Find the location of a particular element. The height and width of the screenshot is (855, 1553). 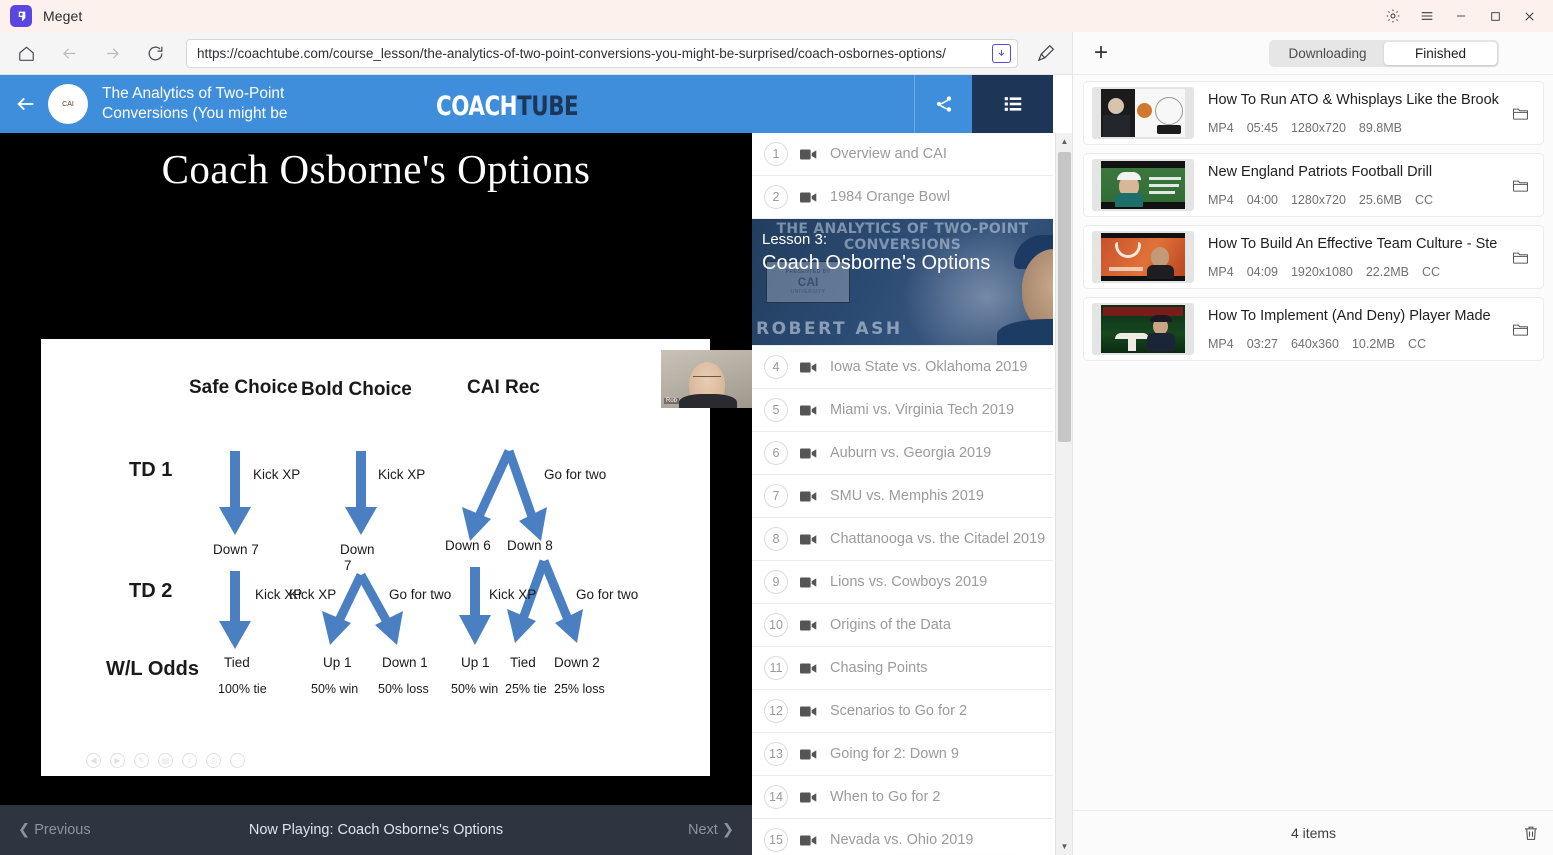

playlist-item-number: 10 is located at coordinates (776, 625).